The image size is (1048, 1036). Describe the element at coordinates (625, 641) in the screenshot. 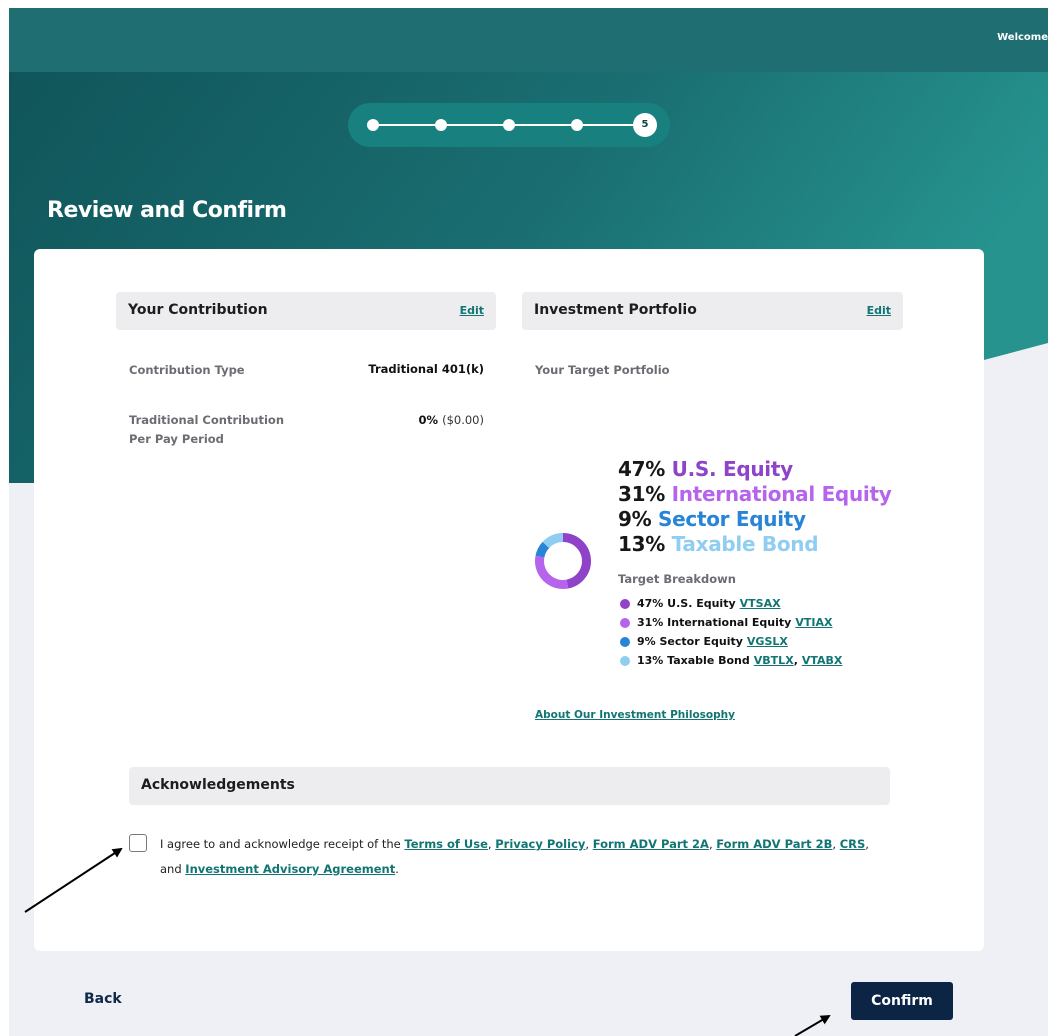

I see `sector-equity-dot` at that location.